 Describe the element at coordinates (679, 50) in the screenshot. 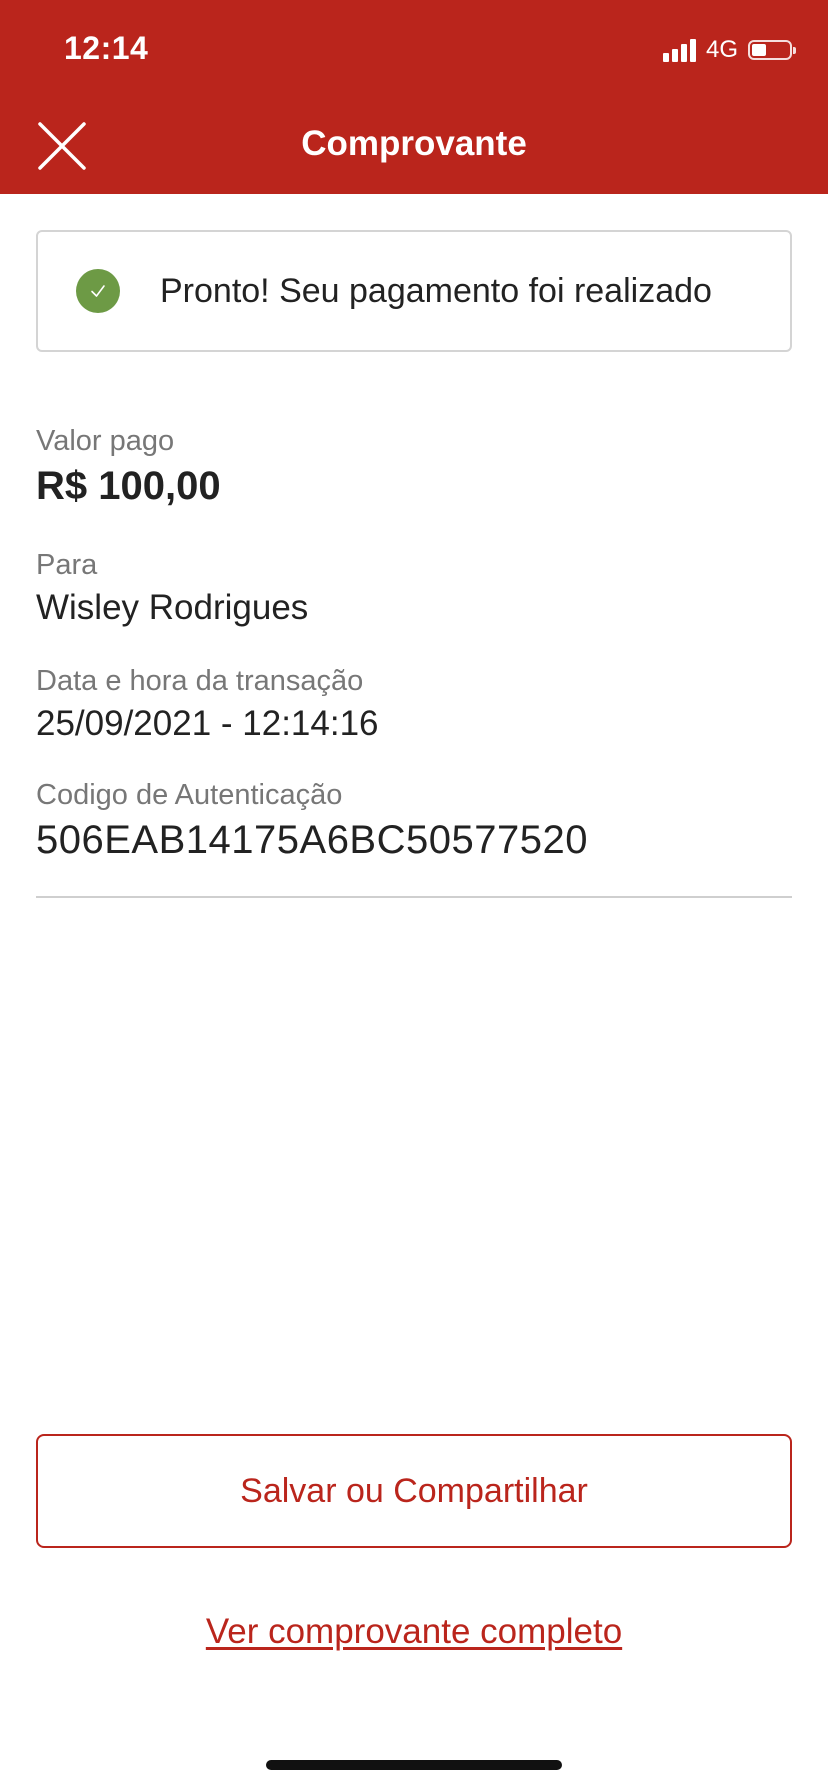

I see `signal-icon` at that location.